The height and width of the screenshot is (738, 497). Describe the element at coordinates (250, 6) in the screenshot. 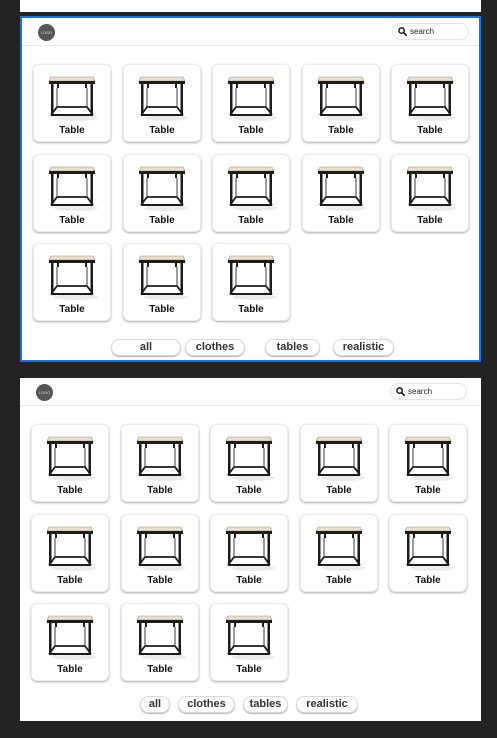

I see `previous-frame-edge` at that location.